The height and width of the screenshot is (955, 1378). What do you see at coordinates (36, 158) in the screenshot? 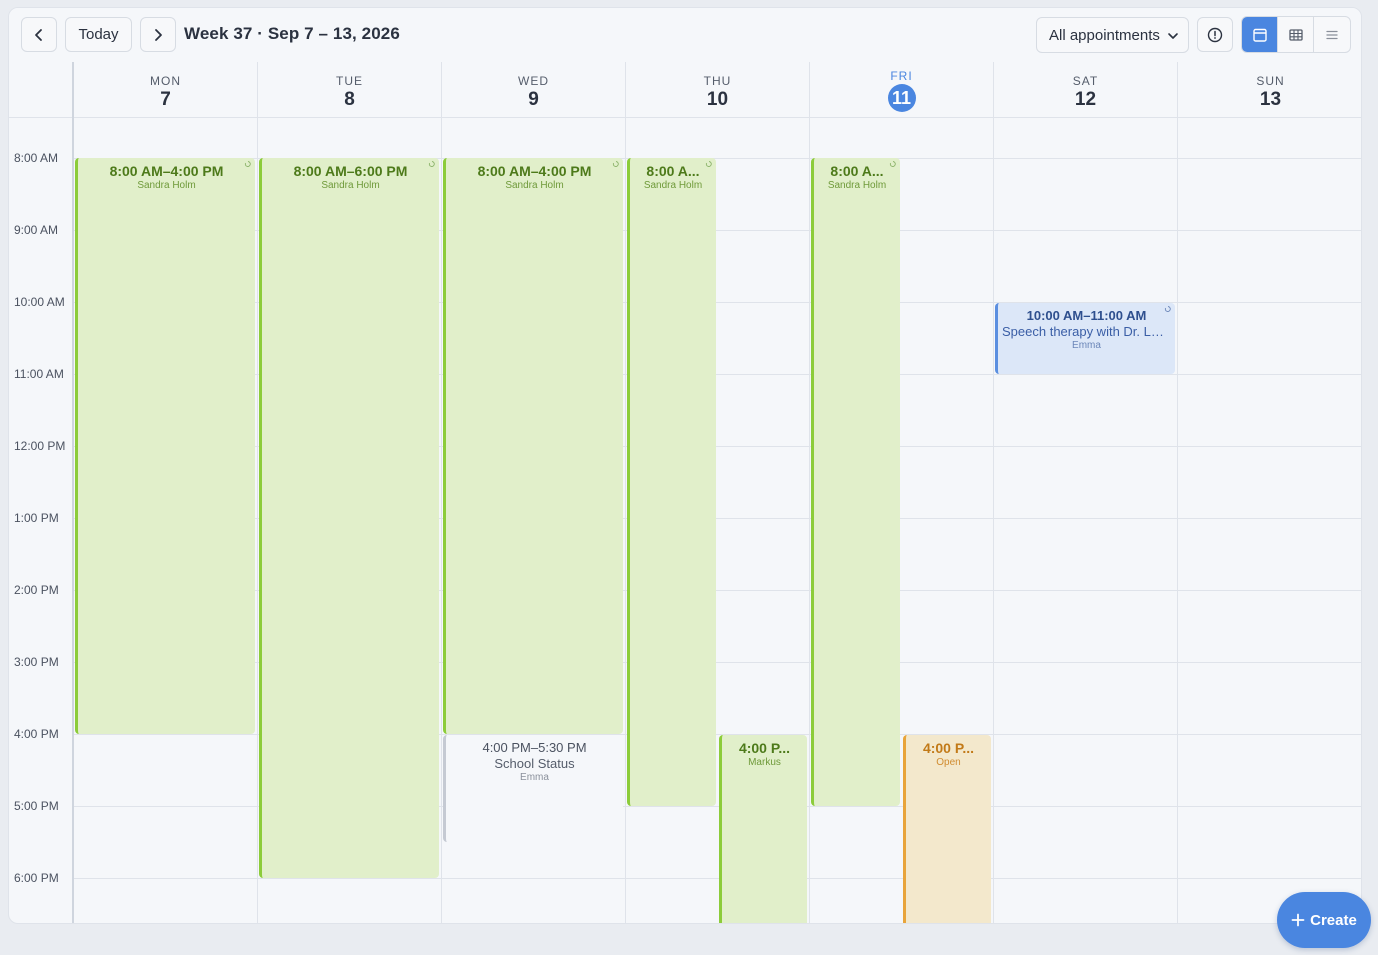
I see `time-label: 8:00 AM` at bounding box center [36, 158].